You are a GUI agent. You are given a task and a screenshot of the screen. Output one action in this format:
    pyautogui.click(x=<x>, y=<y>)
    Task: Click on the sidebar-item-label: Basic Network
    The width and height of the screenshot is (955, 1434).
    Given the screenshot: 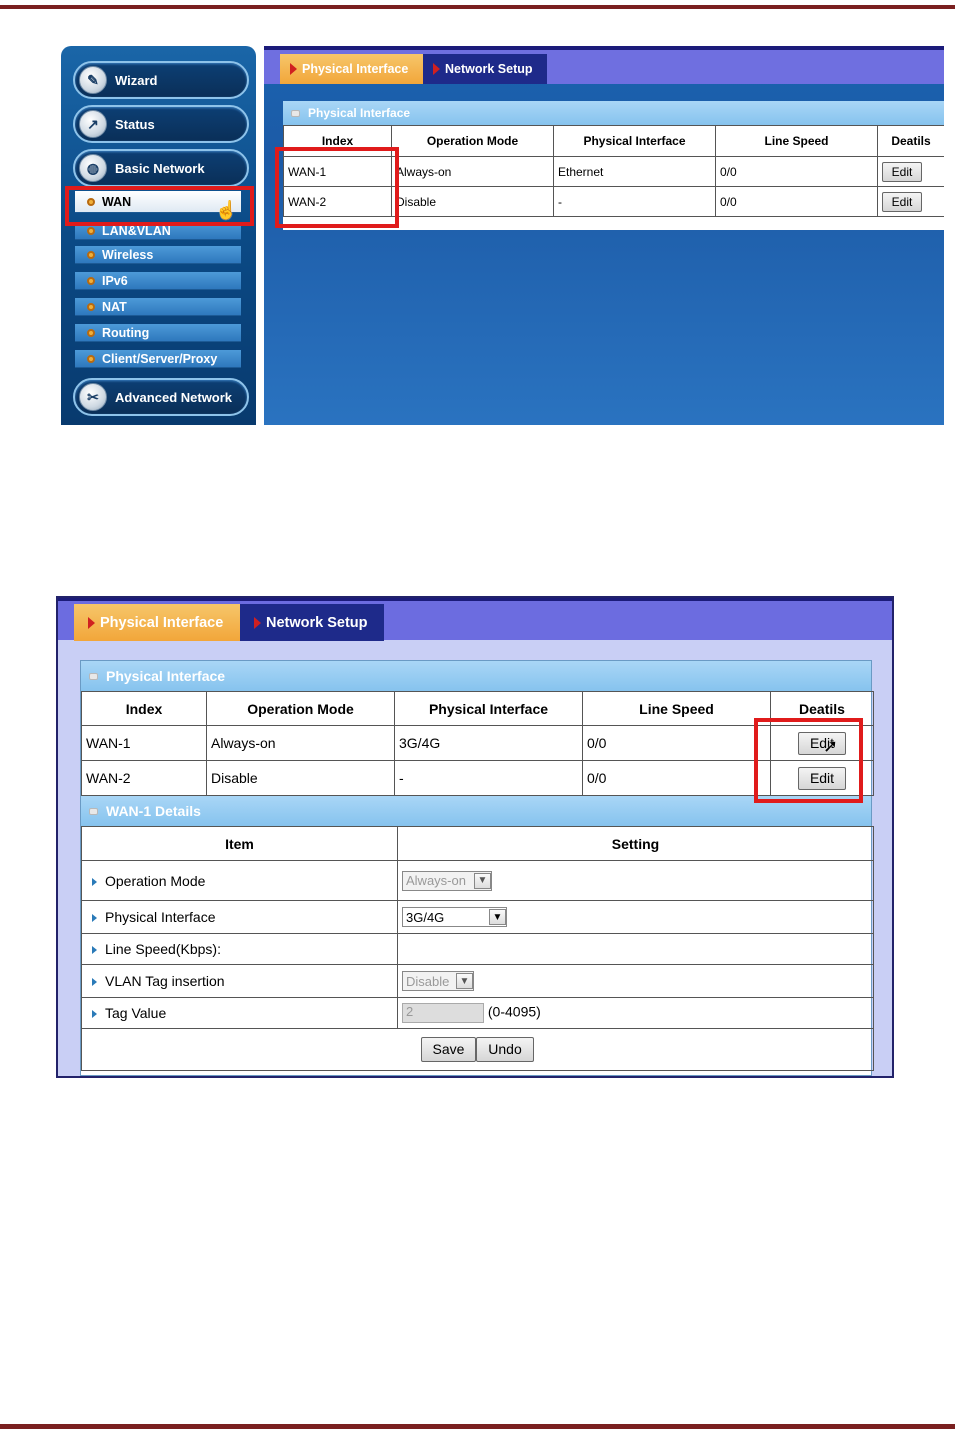 What is the action you would take?
    pyautogui.click(x=160, y=168)
    